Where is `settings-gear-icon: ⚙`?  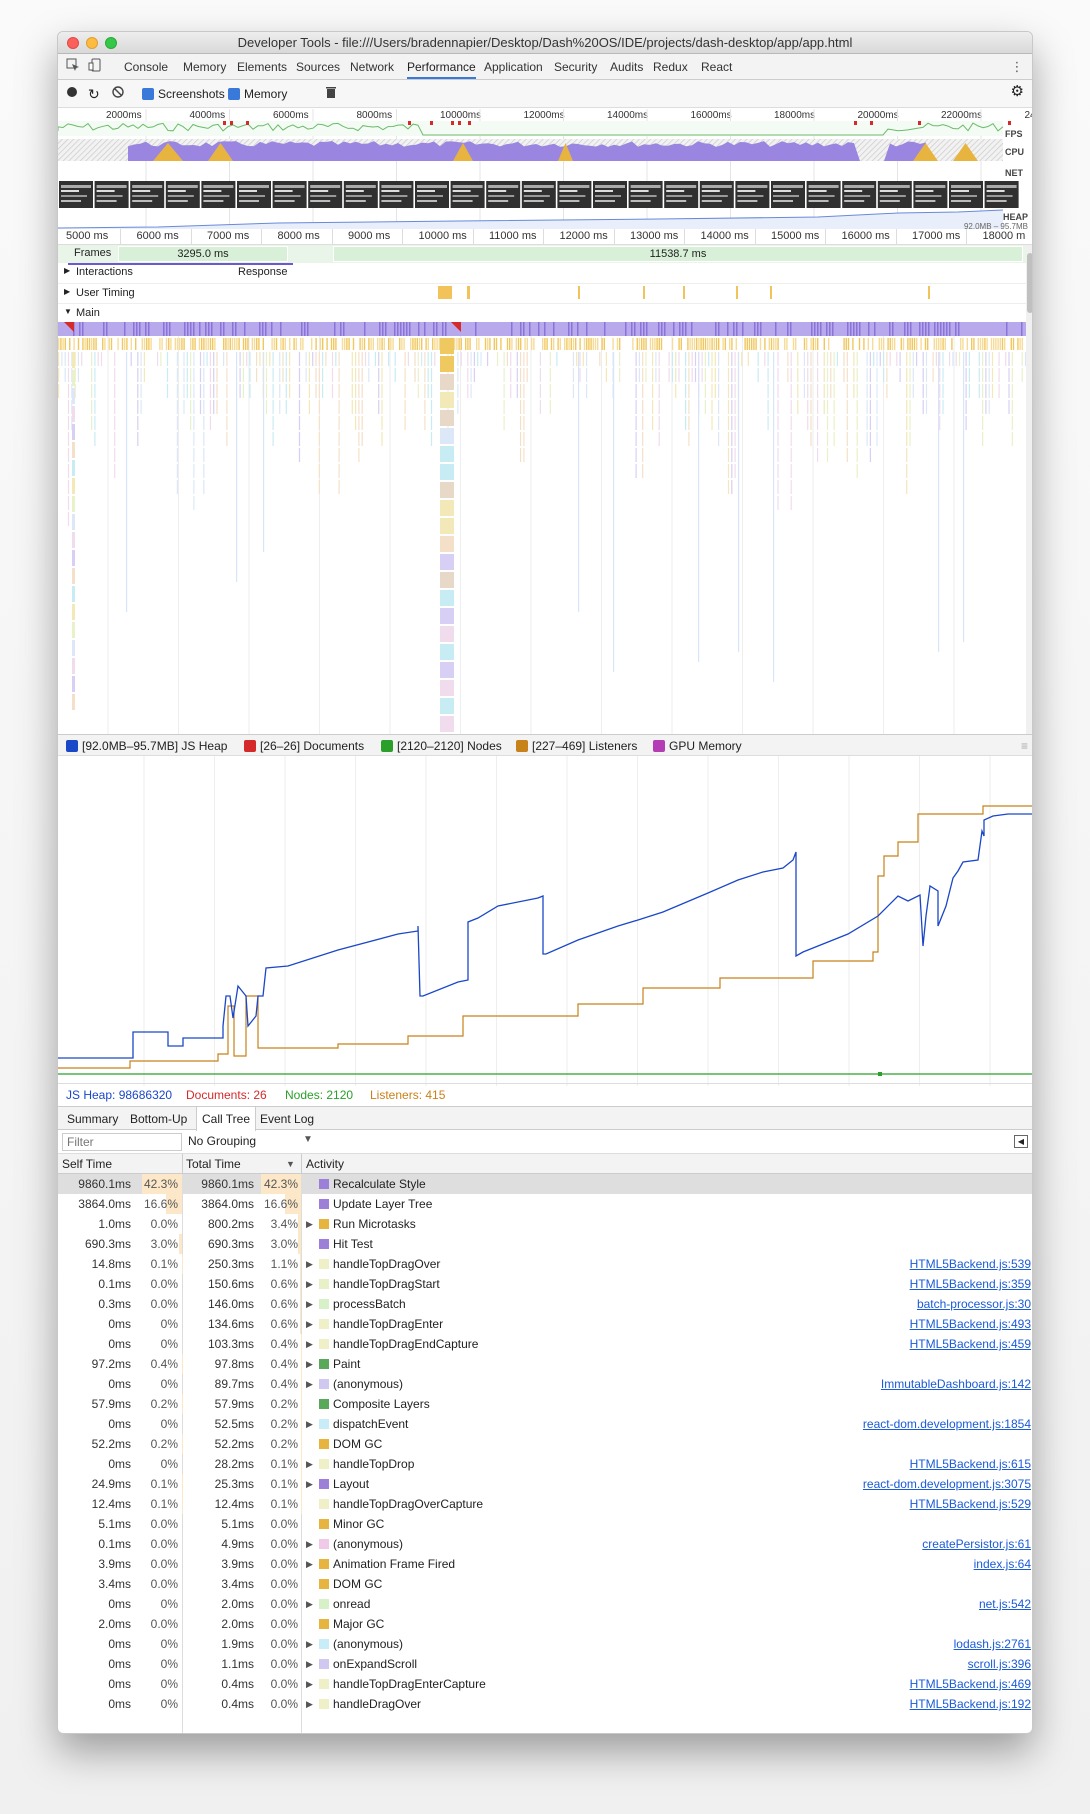
settings-gear-icon: ⚙ is located at coordinates (1017, 92).